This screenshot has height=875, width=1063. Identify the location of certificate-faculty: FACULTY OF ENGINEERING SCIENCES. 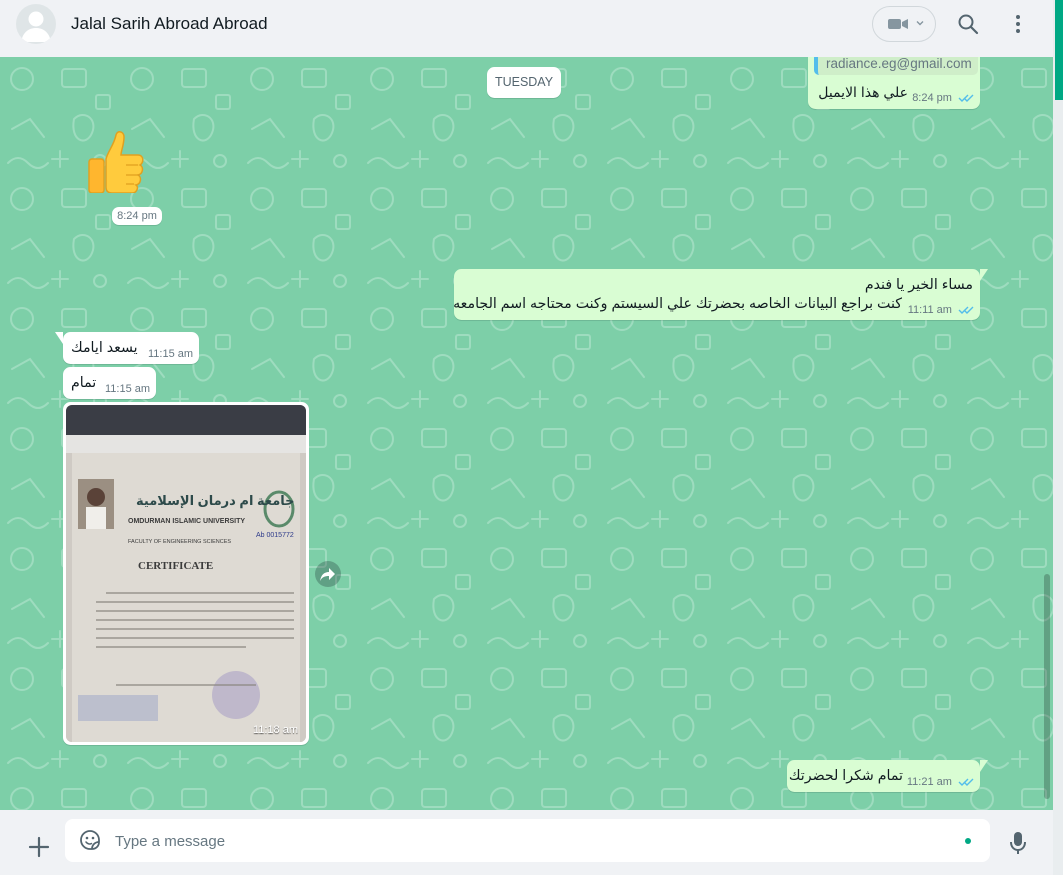
(180, 542).